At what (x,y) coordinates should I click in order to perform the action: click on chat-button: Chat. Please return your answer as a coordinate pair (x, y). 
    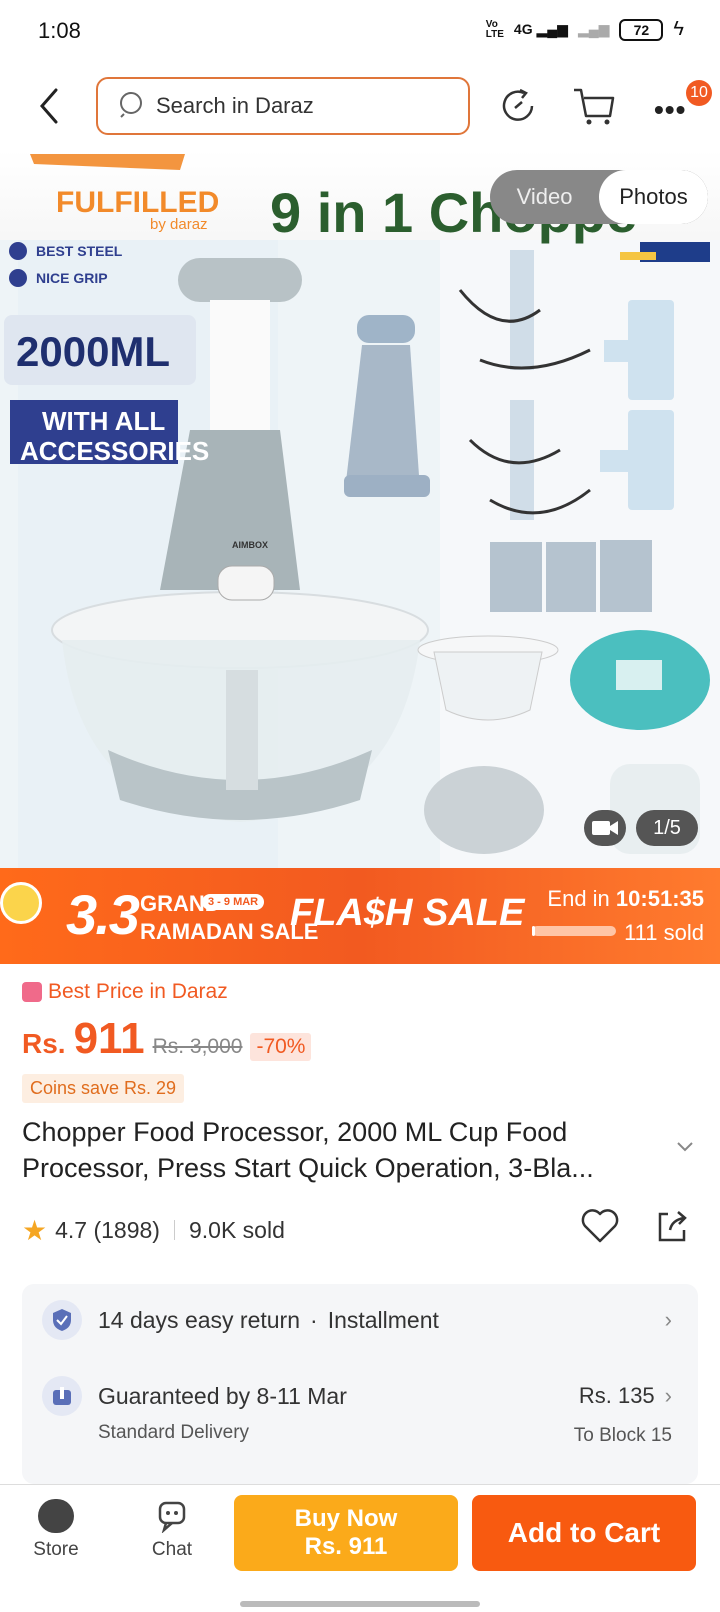
    Looking at the image, I should click on (172, 1530).